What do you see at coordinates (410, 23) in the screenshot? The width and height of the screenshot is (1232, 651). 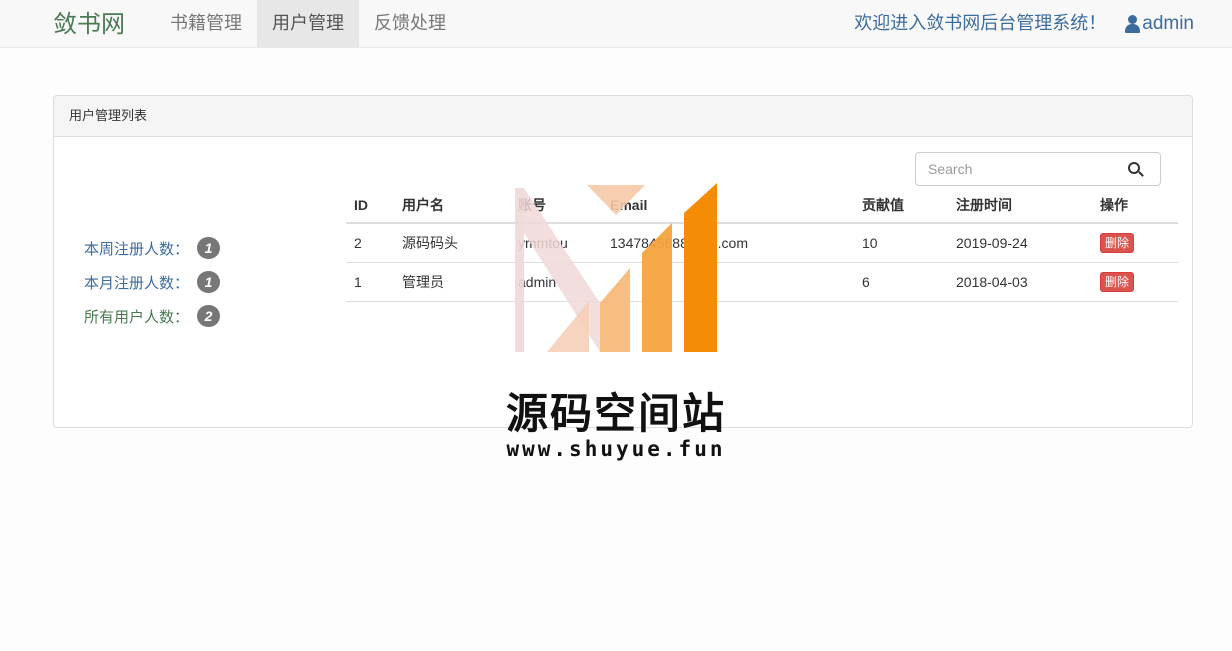 I see `nav-item-feedback: 反馈处理` at bounding box center [410, 23].